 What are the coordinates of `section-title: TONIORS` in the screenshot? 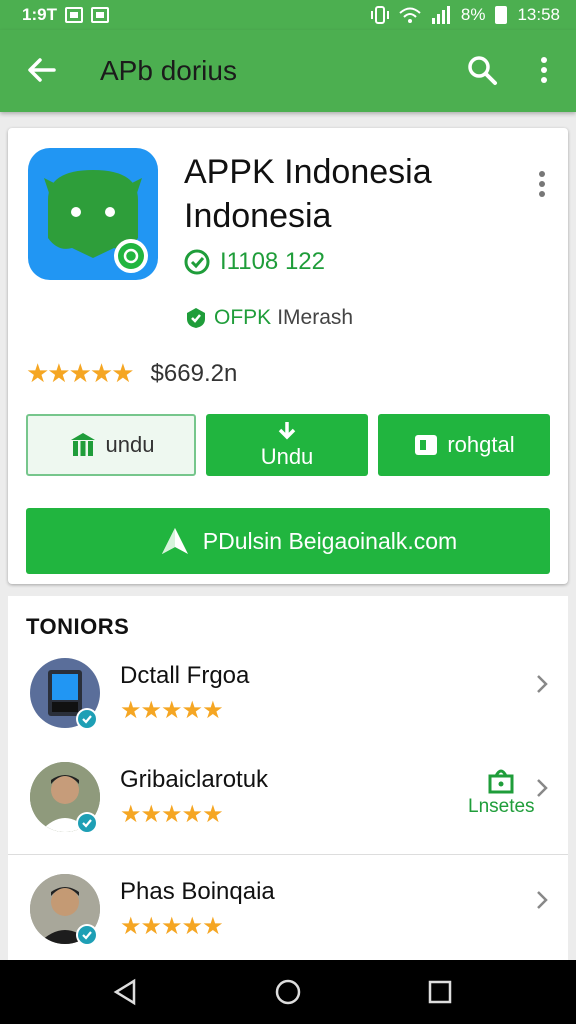 It's located at (78, 626).